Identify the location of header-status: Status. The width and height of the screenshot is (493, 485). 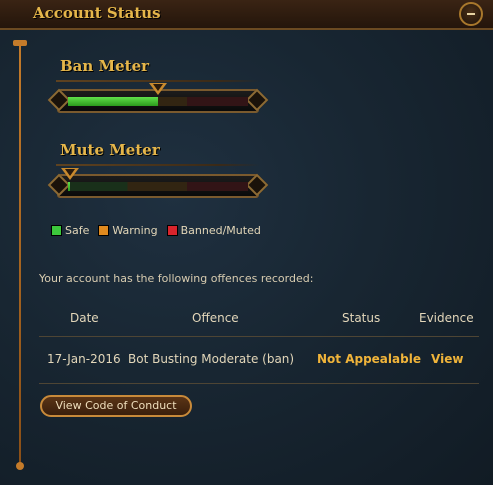
(361, 318).